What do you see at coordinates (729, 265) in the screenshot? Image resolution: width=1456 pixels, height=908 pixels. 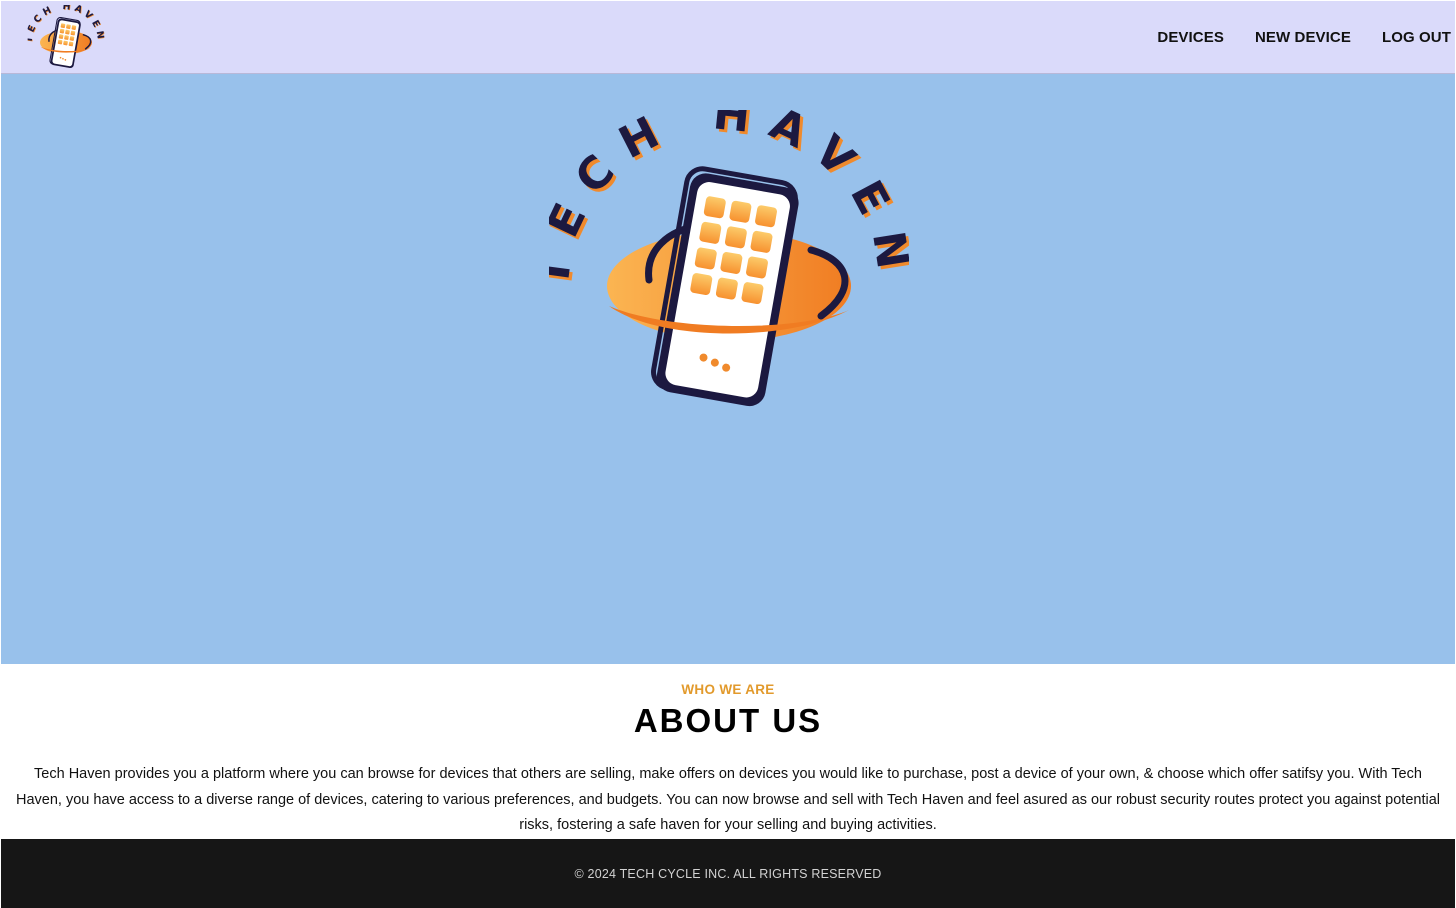 I see `tech-haven-hero-logo-icon` at bounding box center [729, 265].